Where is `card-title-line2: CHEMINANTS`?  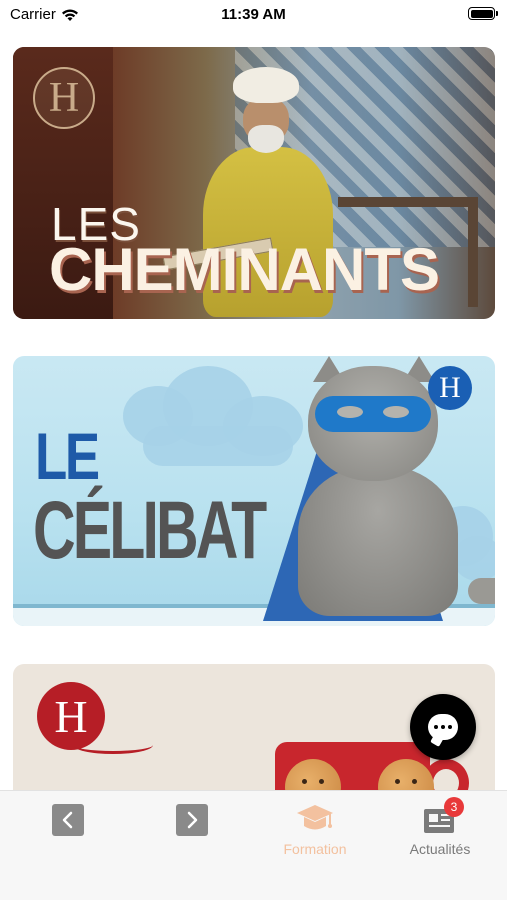 card-title-line2: CHEMINANTS is located at coordinates (244, 269).